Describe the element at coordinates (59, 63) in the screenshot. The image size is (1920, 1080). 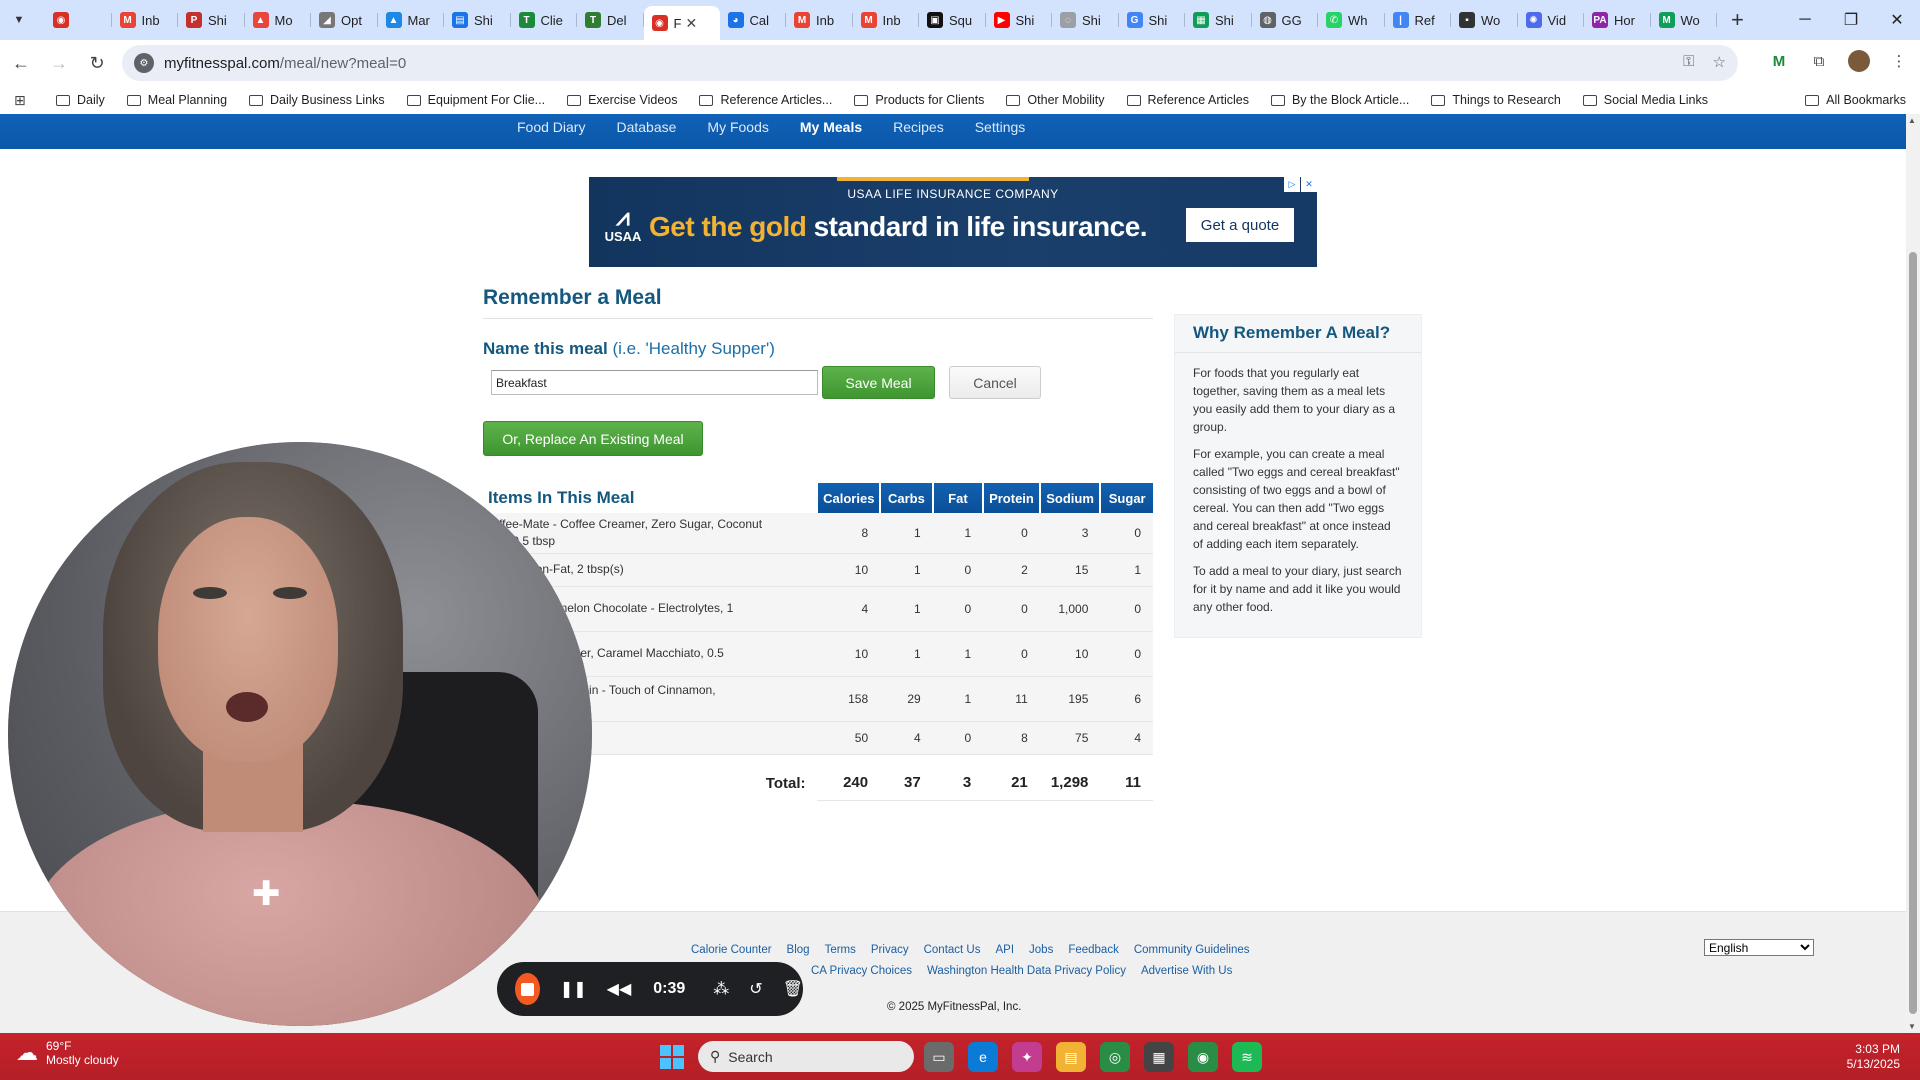
I see `forward-arrow-icon: →` at that location.